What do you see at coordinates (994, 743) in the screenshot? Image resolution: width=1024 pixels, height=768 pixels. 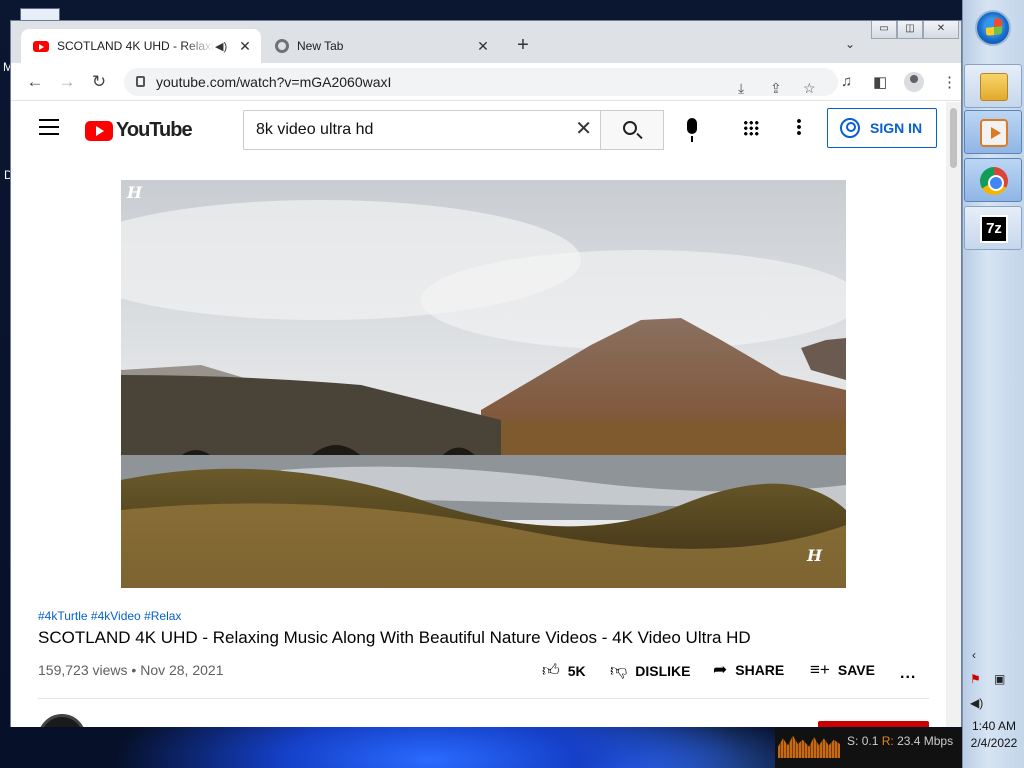 I see `clock-date: 2/4/2022` at bounding box center [994, 743].